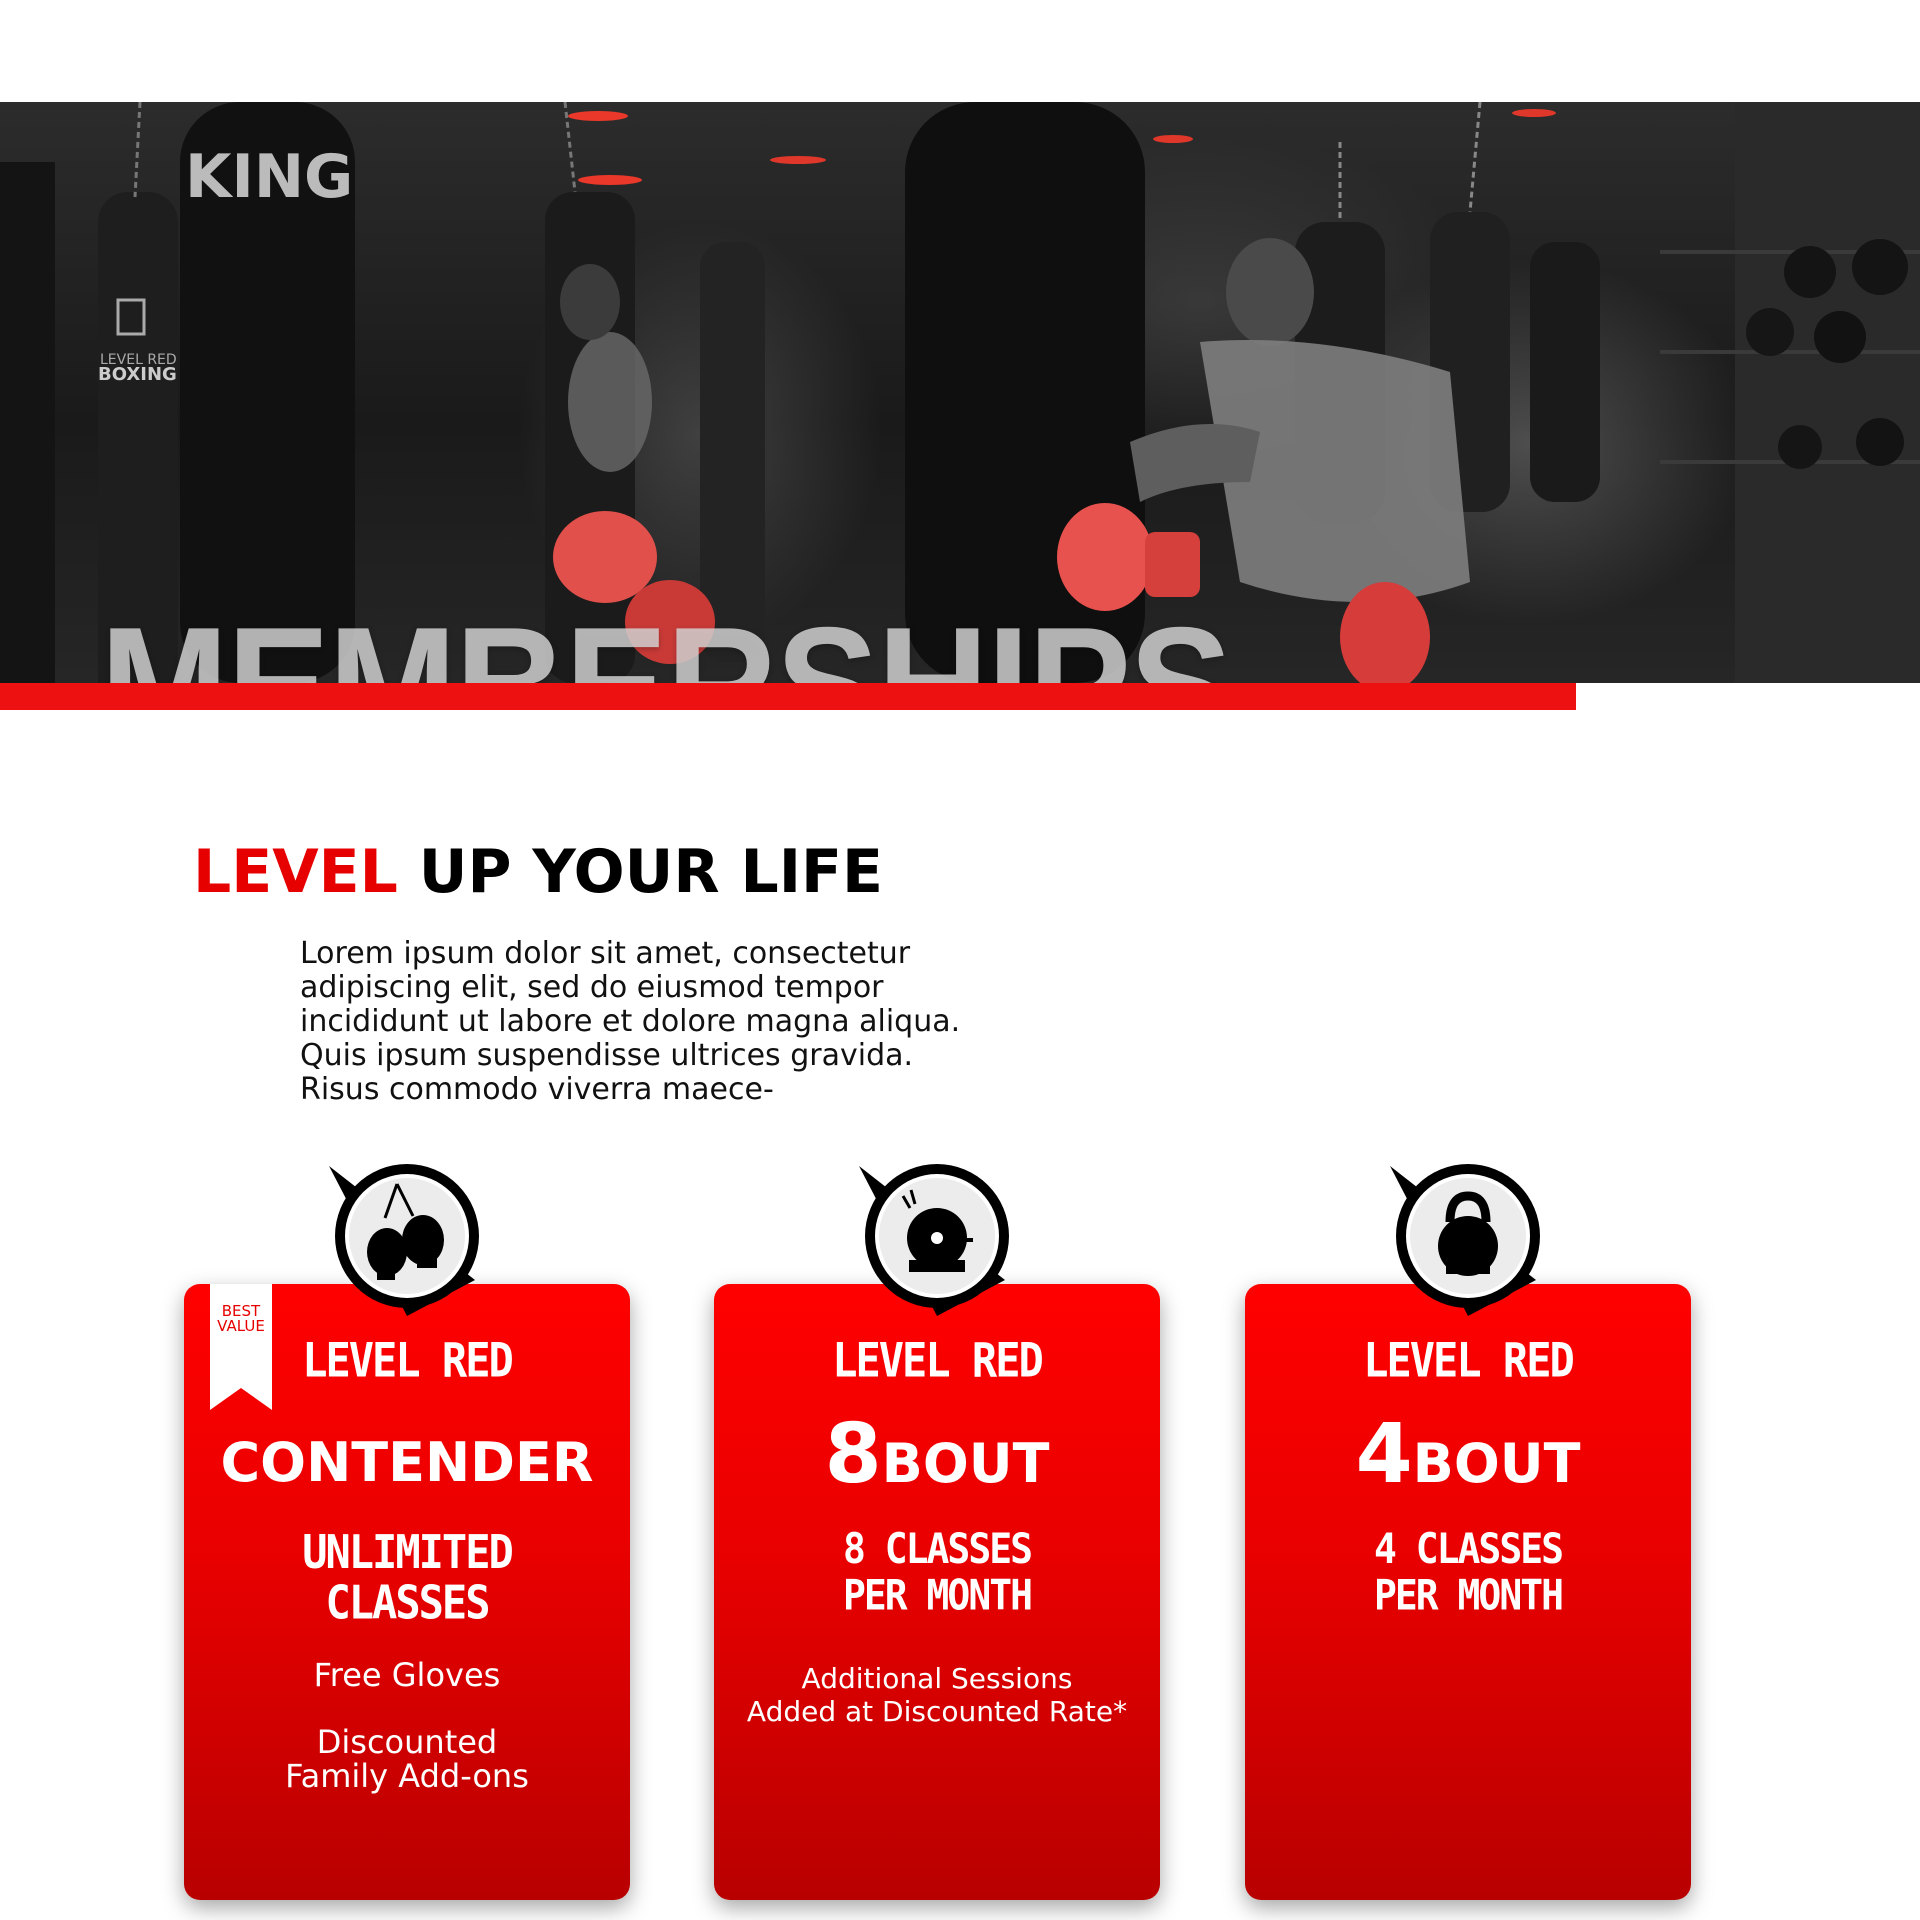 Image resolution: width=1920 pixels, height=1920 pixels. Describe the element at coordinates (407, 1602) in the screenshot. I see `classes-line-2: CLASSES` at that location.